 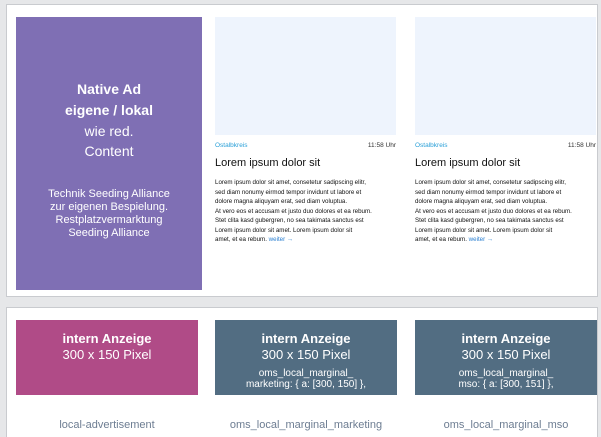 I want to click on ad-code-line: marketing: { a: [300, 150] },, so click(x=306, y=384).